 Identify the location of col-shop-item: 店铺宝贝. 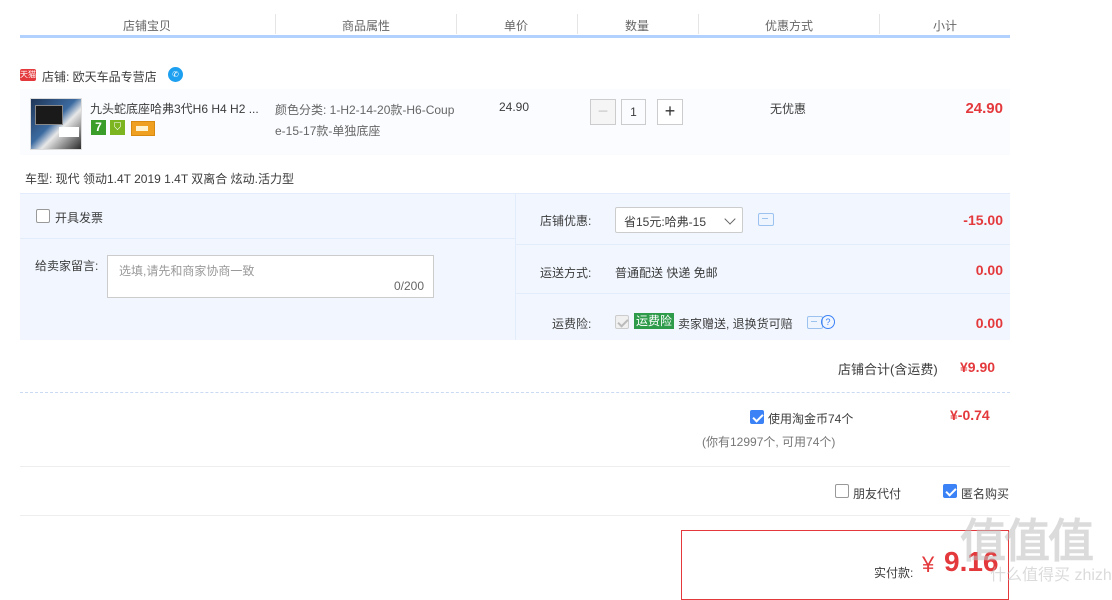
(147, 26).